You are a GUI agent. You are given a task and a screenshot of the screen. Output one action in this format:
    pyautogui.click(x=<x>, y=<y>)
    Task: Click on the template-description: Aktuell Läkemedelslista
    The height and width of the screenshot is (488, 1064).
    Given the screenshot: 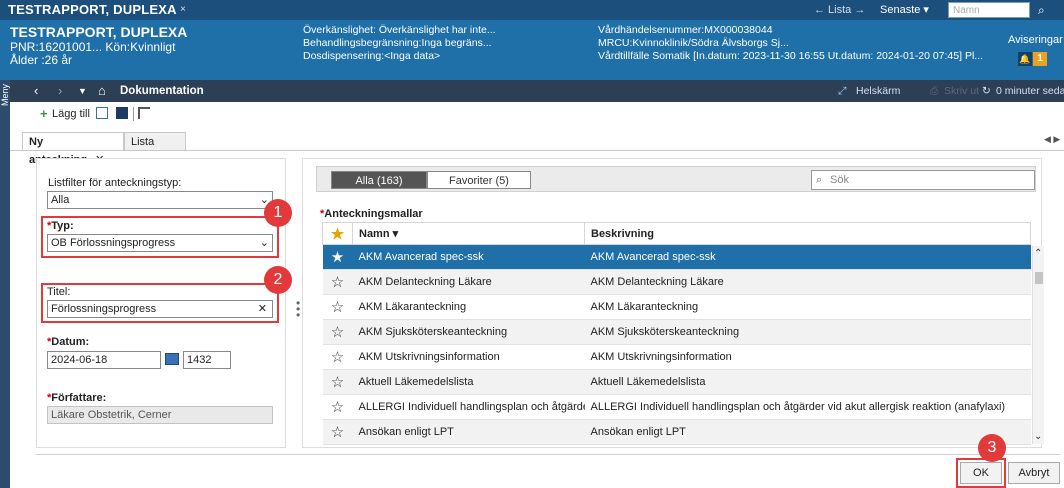 What is the action you would take?
    pyautogui.click(x=807, y=382)
    